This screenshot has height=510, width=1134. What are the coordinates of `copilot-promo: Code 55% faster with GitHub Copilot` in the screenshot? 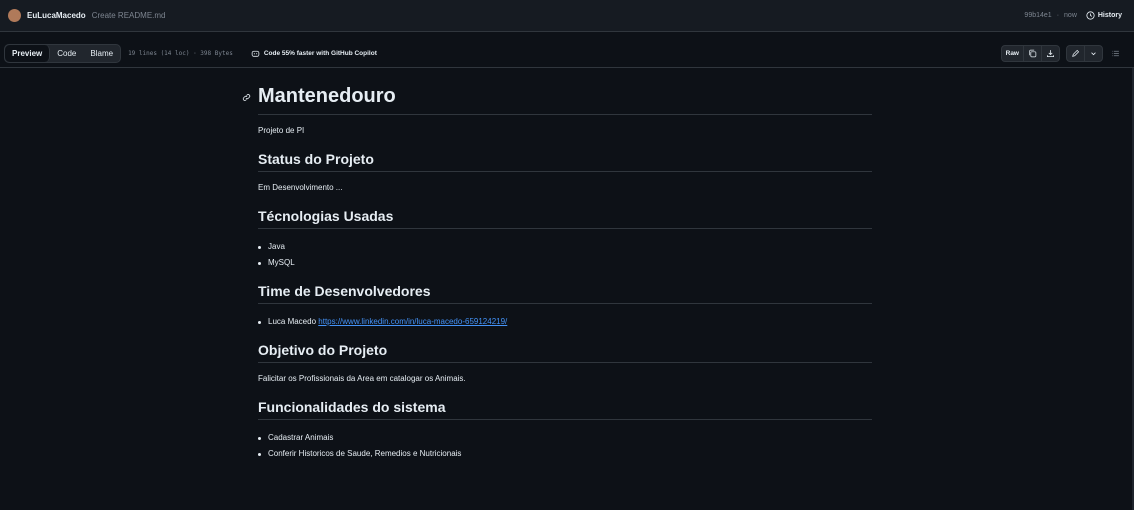 It's located at (314, 53).